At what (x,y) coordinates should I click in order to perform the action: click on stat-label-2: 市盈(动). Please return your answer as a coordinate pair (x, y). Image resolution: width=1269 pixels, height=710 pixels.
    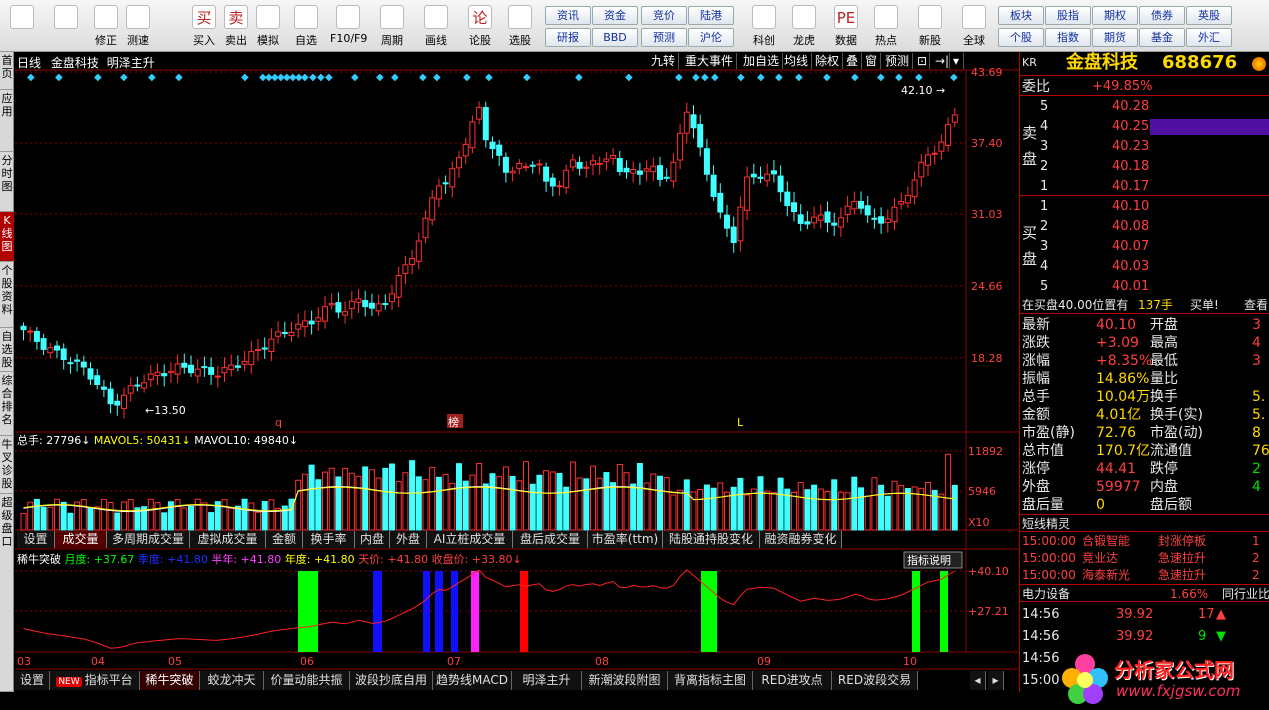
    Looking at the image, I should click on (1176, 433).